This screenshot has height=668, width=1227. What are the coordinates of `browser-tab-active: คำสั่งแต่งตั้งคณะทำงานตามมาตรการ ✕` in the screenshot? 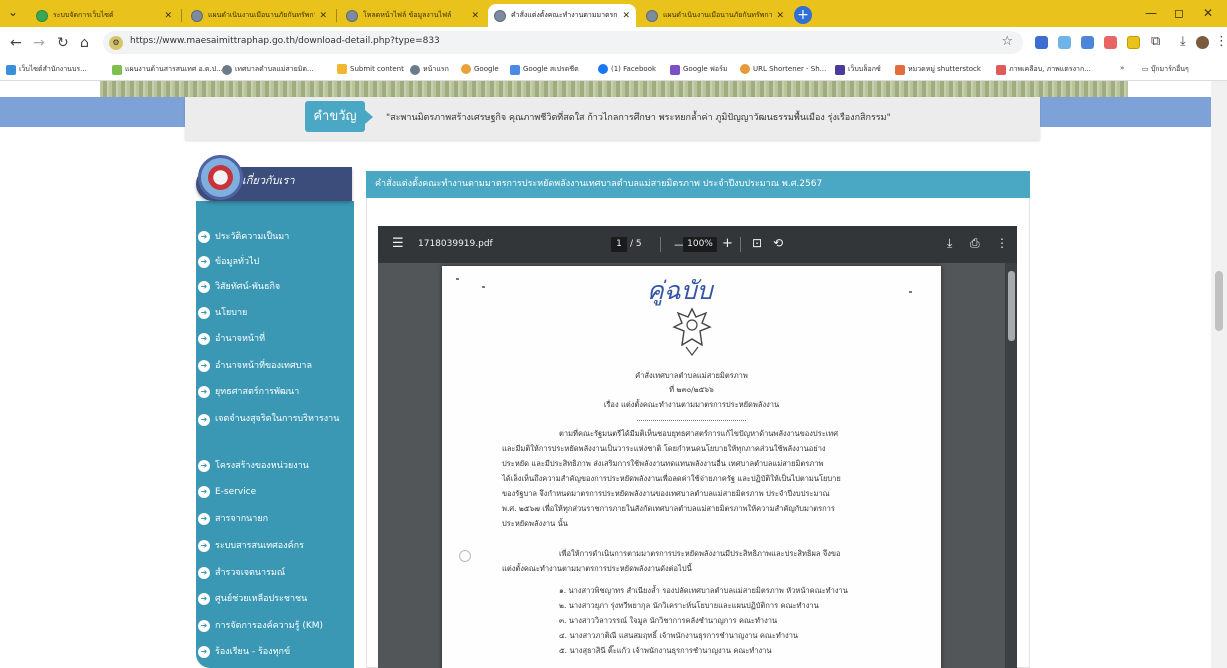 It's located at (562, 15).